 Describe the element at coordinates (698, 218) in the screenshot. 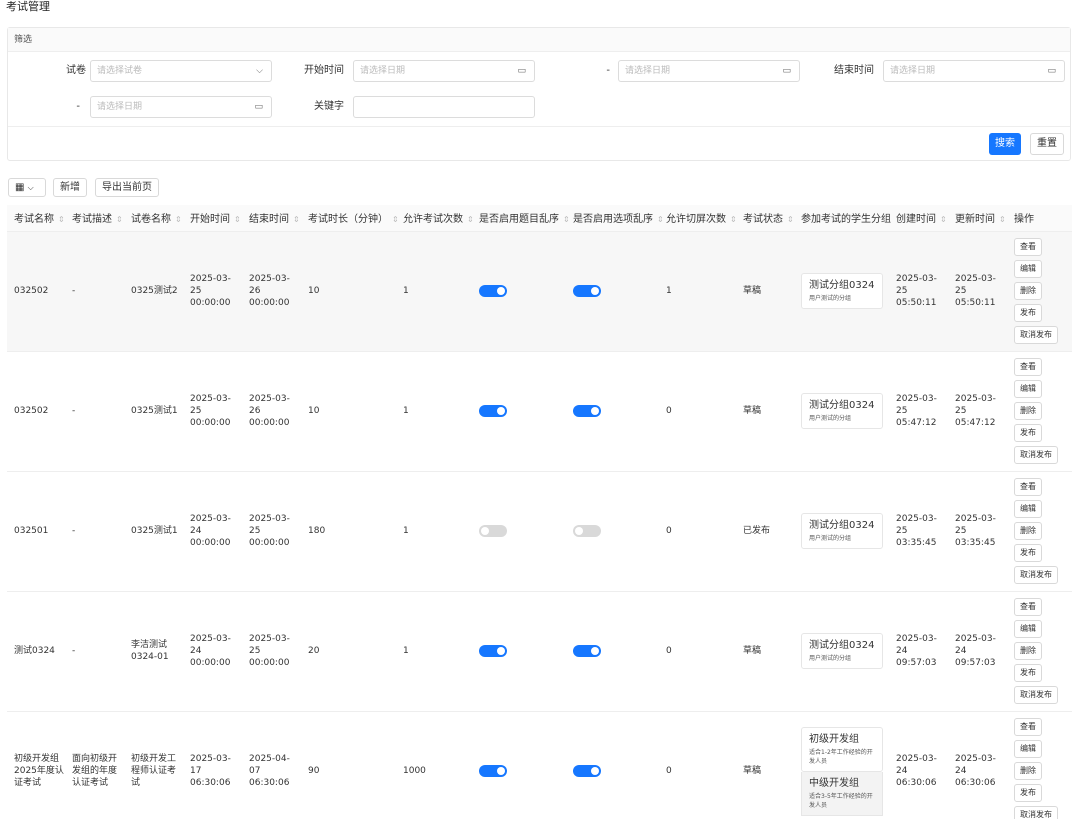

I see `col-switch-limit: 允许切屏次数 ⇕` at that location.